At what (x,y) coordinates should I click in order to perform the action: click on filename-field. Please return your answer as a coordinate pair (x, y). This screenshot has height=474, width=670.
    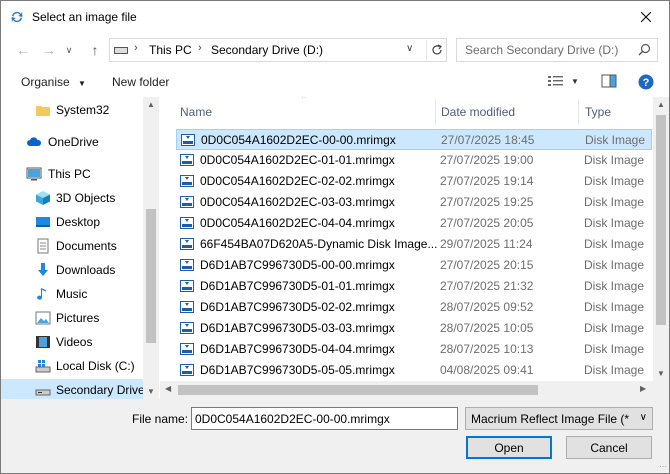
    Looking at the image, I should click on (324, 418).